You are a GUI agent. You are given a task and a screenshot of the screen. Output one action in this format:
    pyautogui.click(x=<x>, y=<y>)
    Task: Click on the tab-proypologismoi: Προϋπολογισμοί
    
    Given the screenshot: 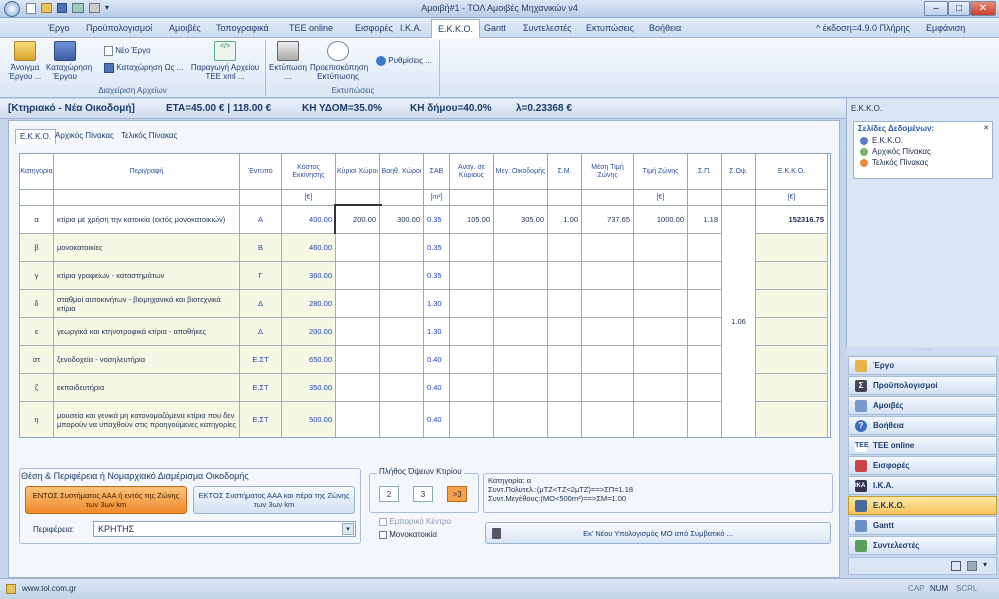 What is the action you would take?
    pyautogui.click(x=119, y=28)
    